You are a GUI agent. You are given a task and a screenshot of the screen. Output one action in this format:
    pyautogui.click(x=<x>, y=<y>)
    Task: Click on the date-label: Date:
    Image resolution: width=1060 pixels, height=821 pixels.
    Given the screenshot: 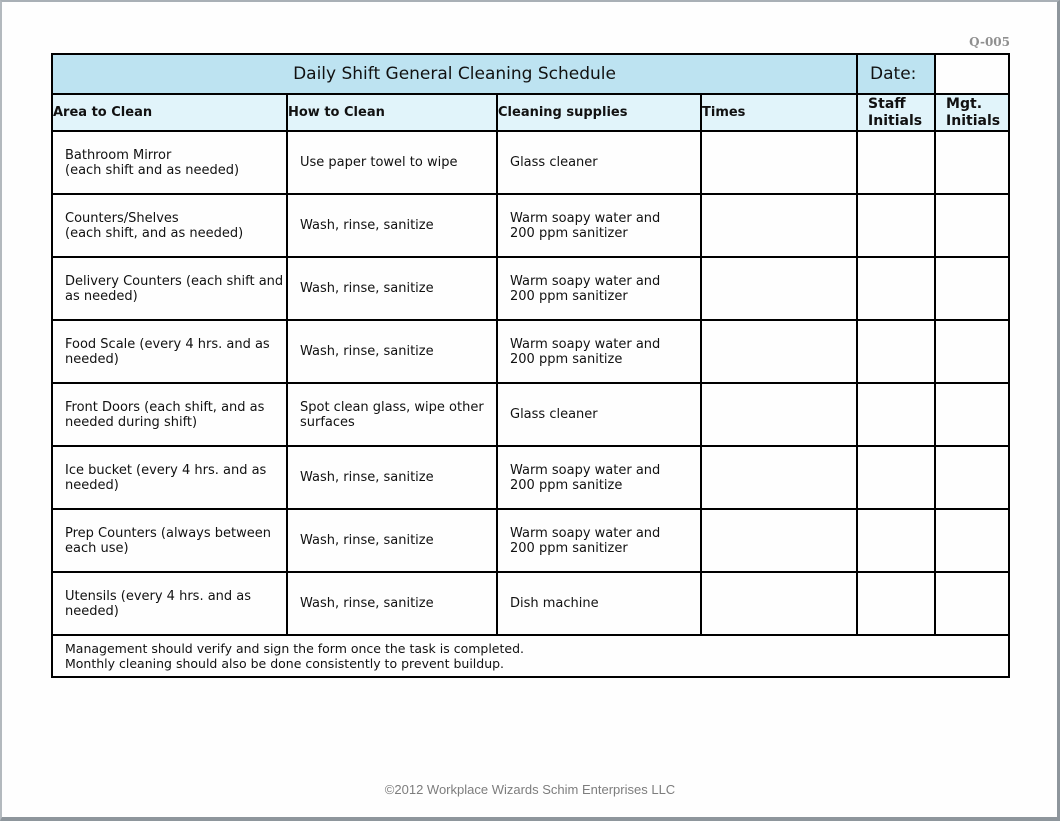 What is the action you would take?
    pyautogui.click(x=896, y=74)
    